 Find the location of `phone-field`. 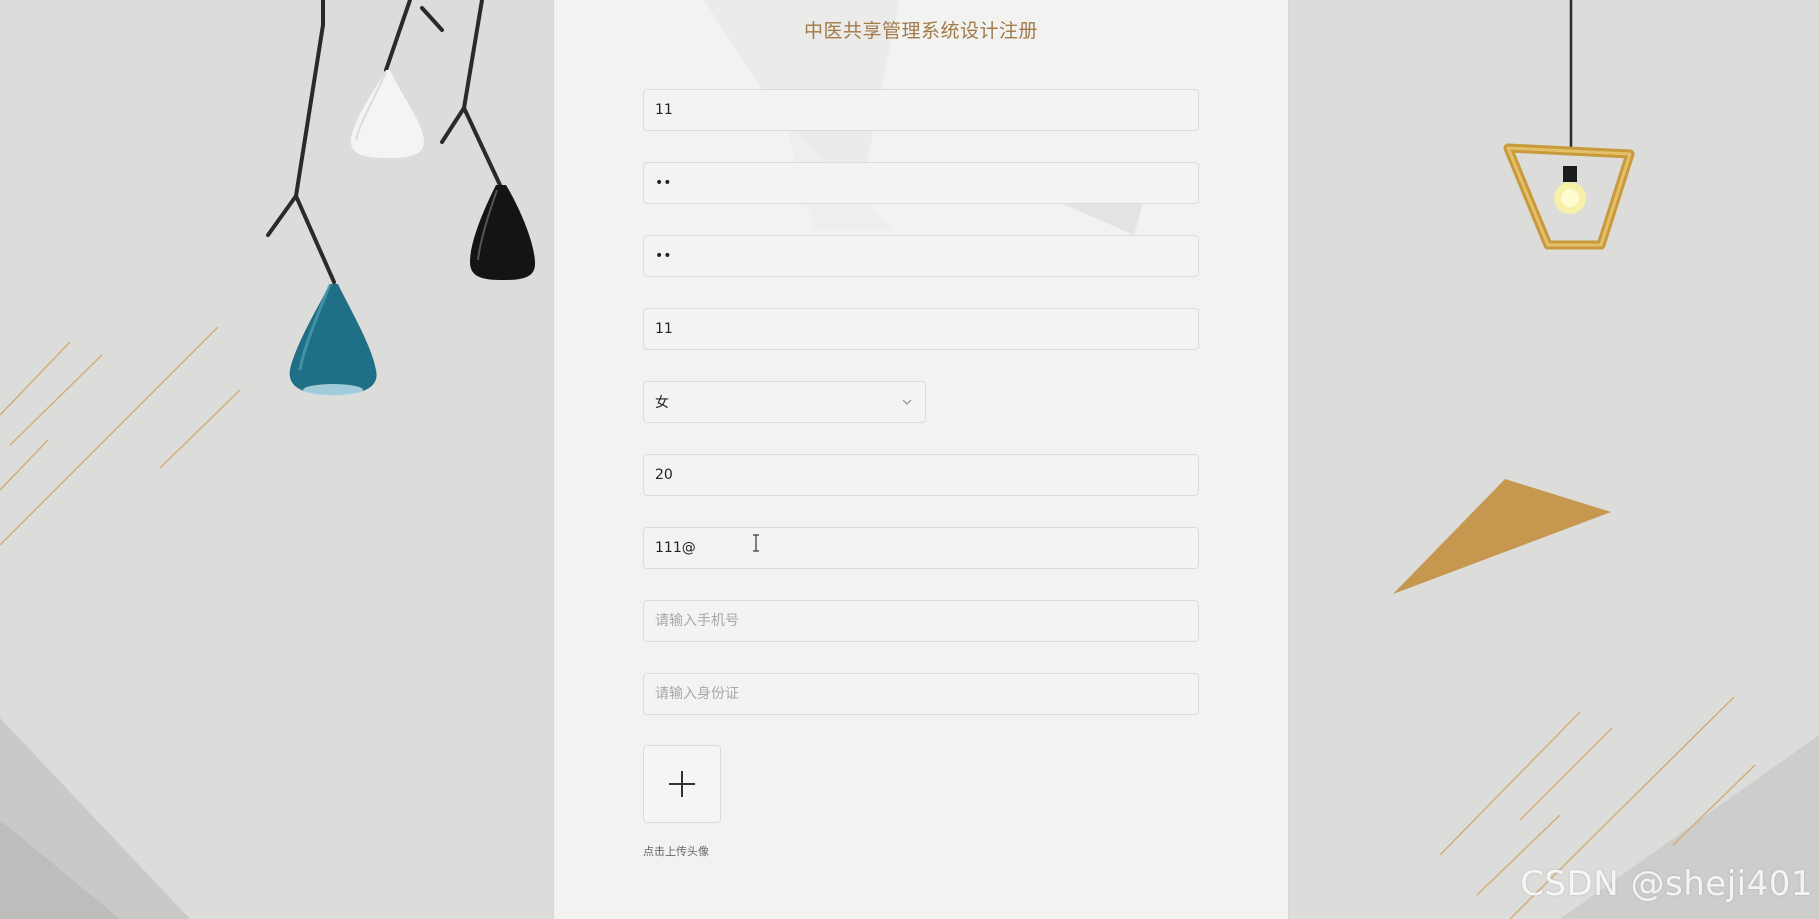

phone-field is located at coordinates (921, 621).